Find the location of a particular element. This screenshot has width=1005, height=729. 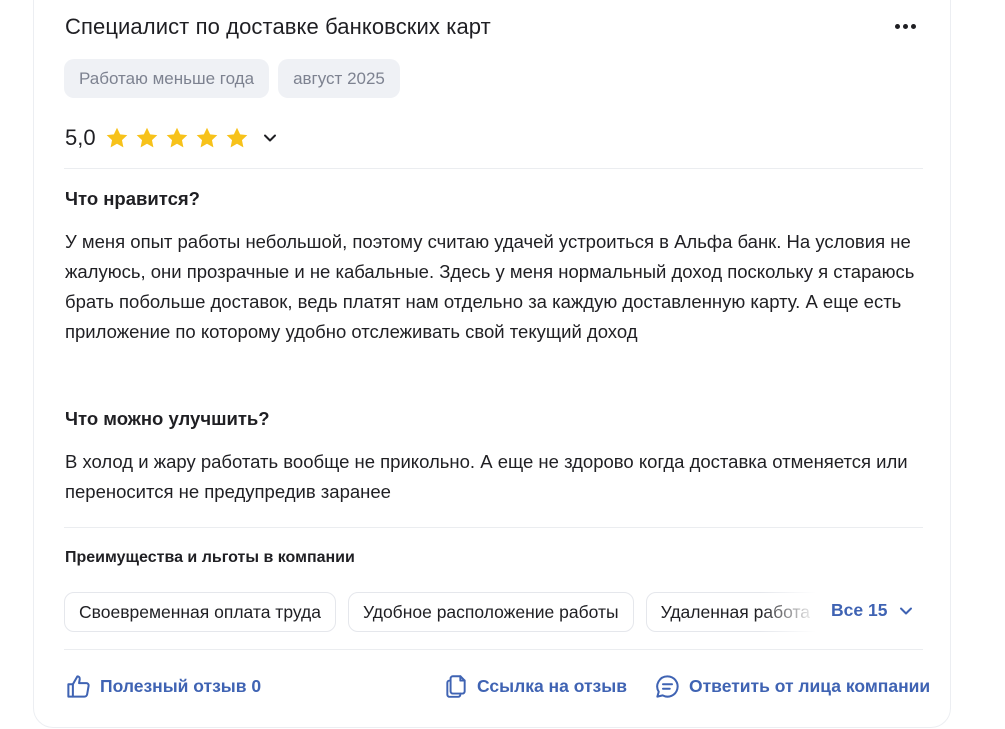

copy-link-button: Ссылка на отзыв is located at coordinates (535, 686).